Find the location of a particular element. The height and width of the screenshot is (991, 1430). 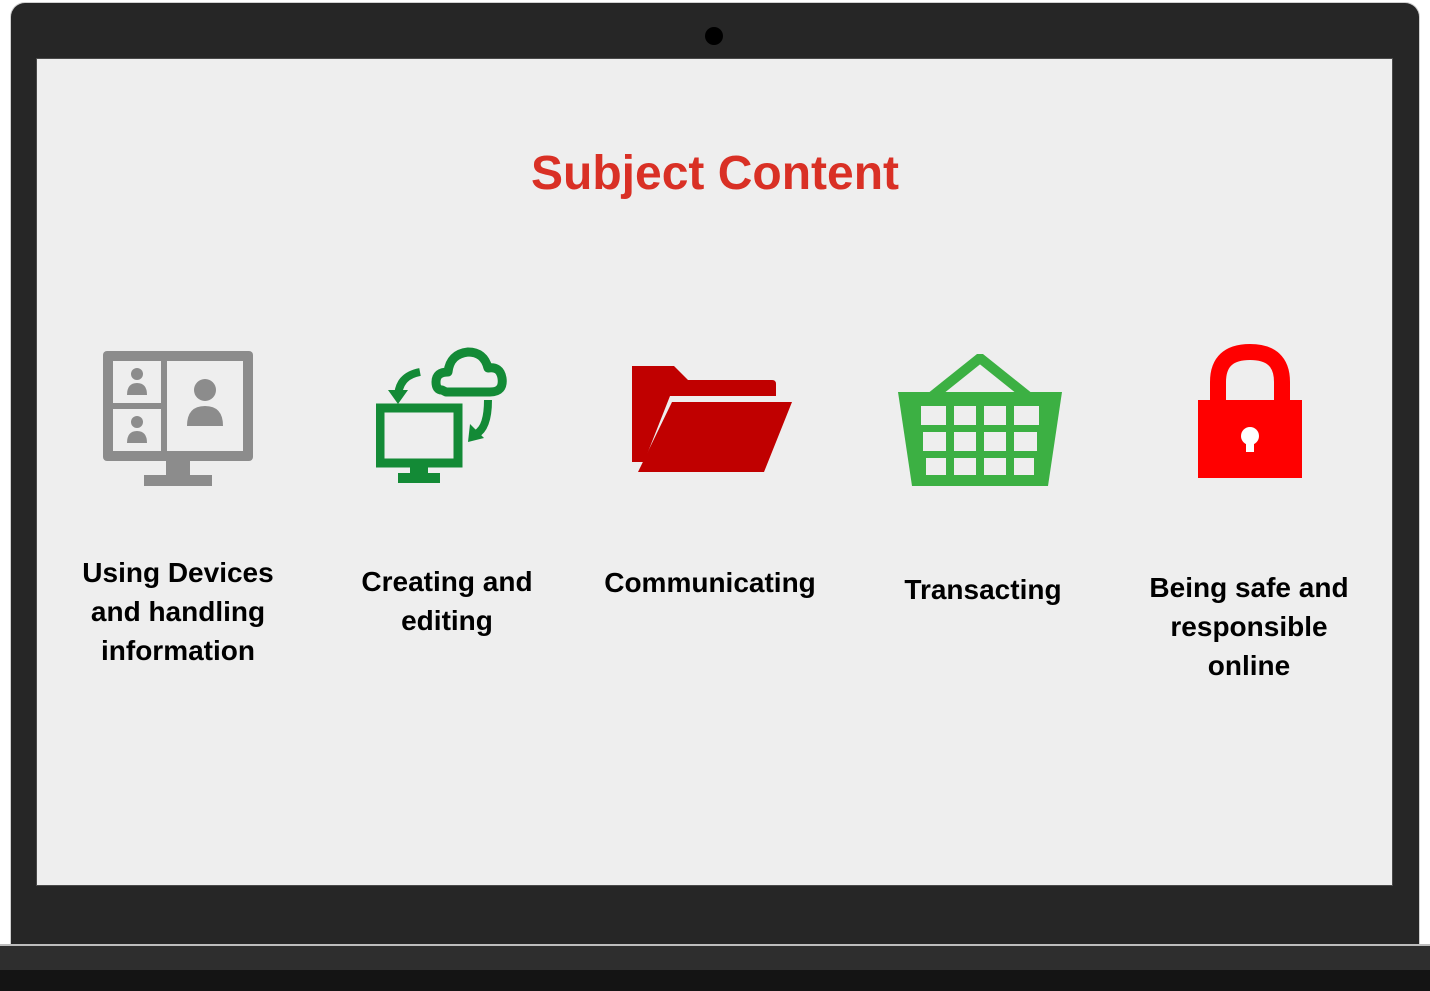

topic-label-transacting: Transacting is located at coordinates (983, 589).